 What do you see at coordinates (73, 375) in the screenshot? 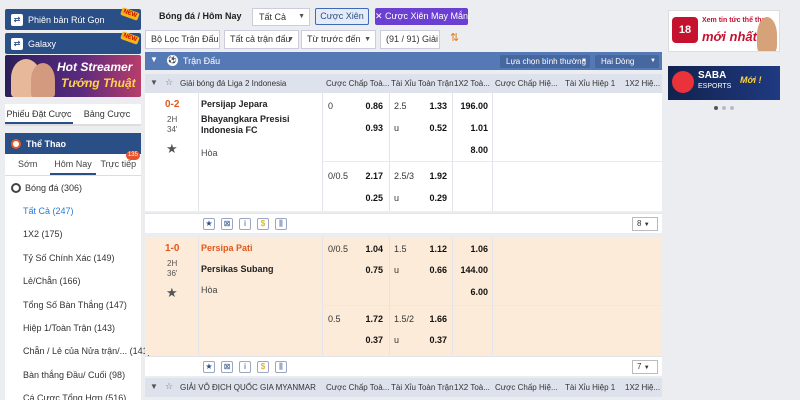
I see `sidebar-item-first-last-goal: Bàn thắng Đầu/ Cuối (98)` at bounding box center [73, 375].